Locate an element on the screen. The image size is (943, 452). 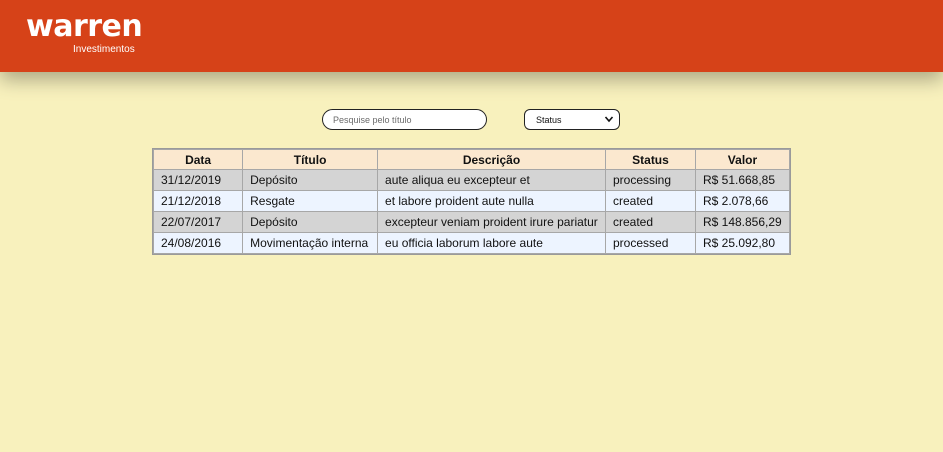
cell-valor: R$ 51.668,85 is located at coordinates (742, 180).